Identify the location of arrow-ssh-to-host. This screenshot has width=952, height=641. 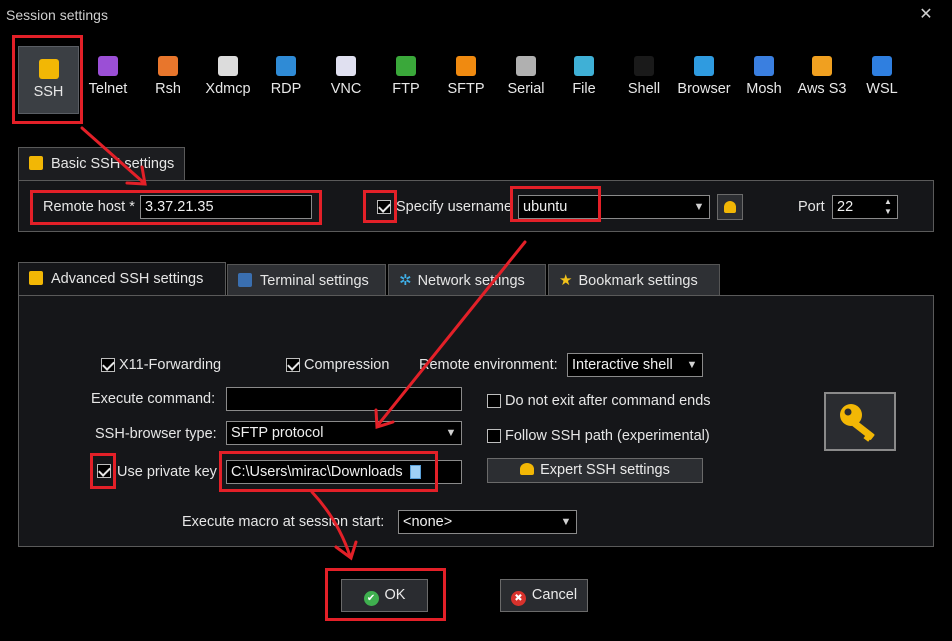
(112, 155).